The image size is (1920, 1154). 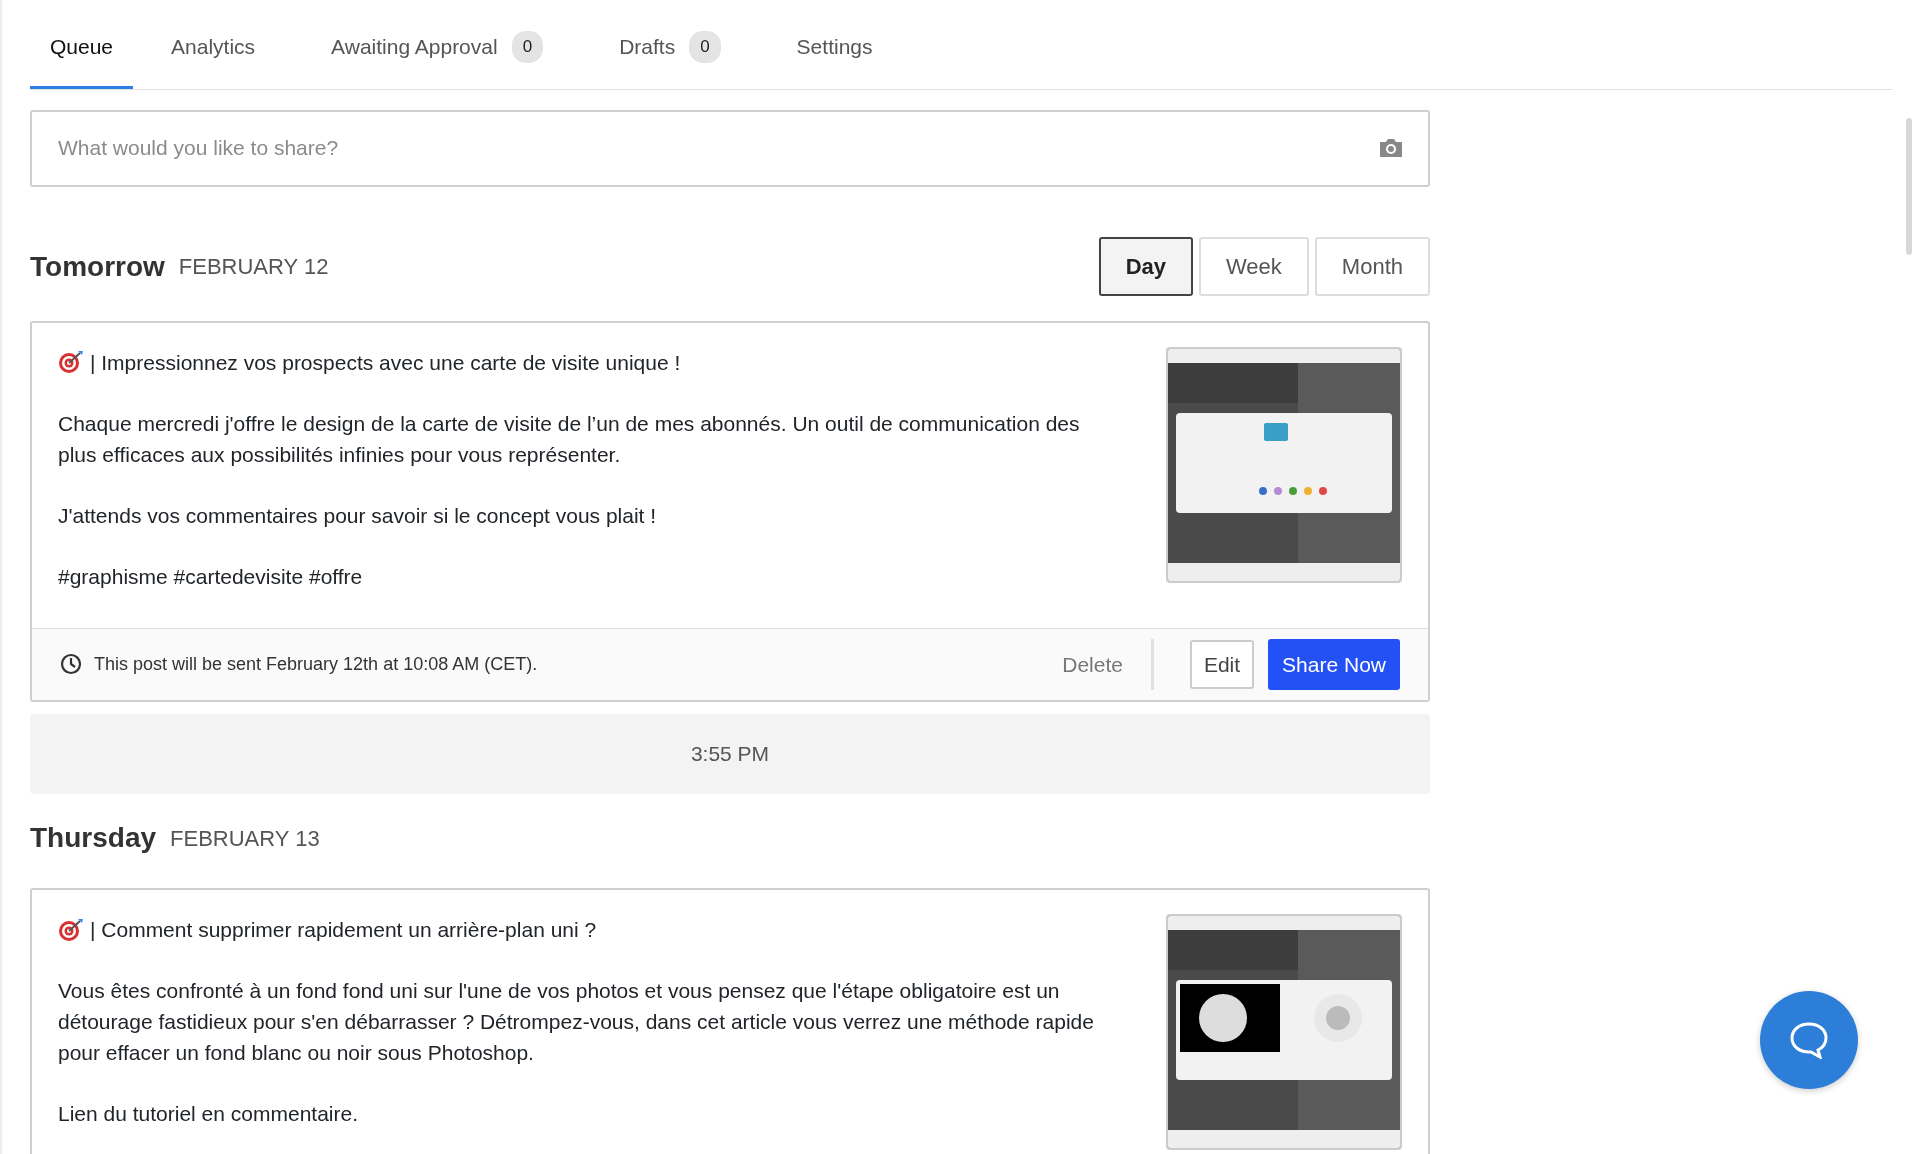 What do you see at coordinates (1108, 664) in the screenshot?
I see `delete-button: Delete` at bounding box center [1108, 664].